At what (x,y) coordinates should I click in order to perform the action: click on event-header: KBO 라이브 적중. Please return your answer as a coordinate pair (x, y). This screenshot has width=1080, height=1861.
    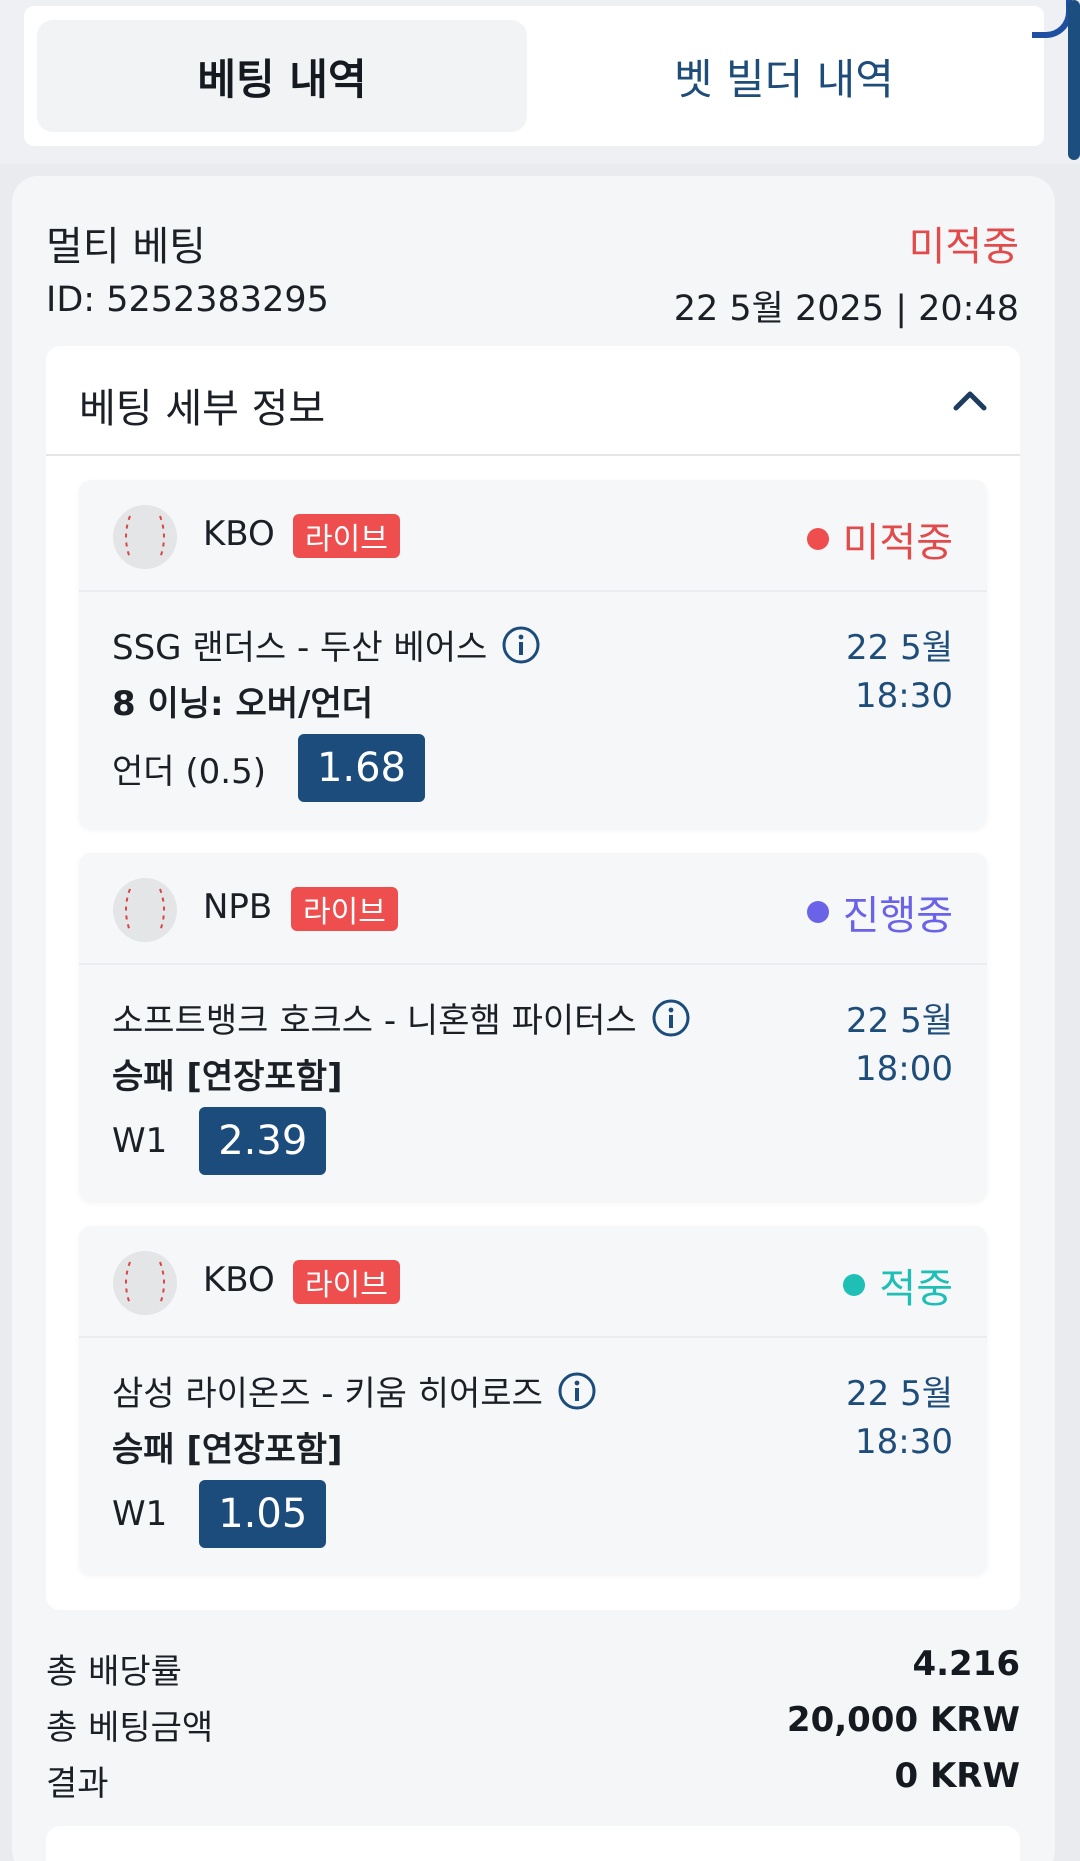
    Looking at the image, I should click on (533, 1282).